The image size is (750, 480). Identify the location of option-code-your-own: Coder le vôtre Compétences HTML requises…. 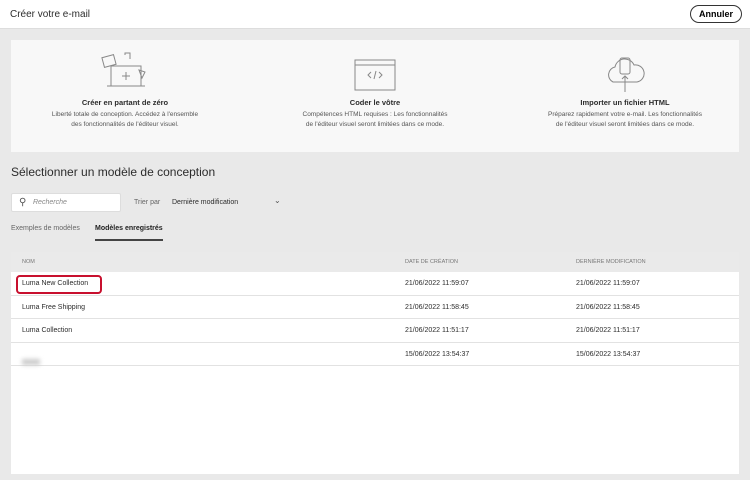
(375, 91).